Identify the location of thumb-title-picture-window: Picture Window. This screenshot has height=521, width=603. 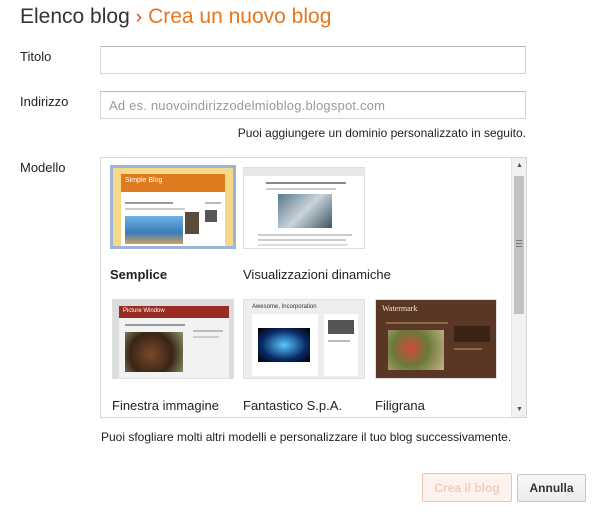
(144, 311).